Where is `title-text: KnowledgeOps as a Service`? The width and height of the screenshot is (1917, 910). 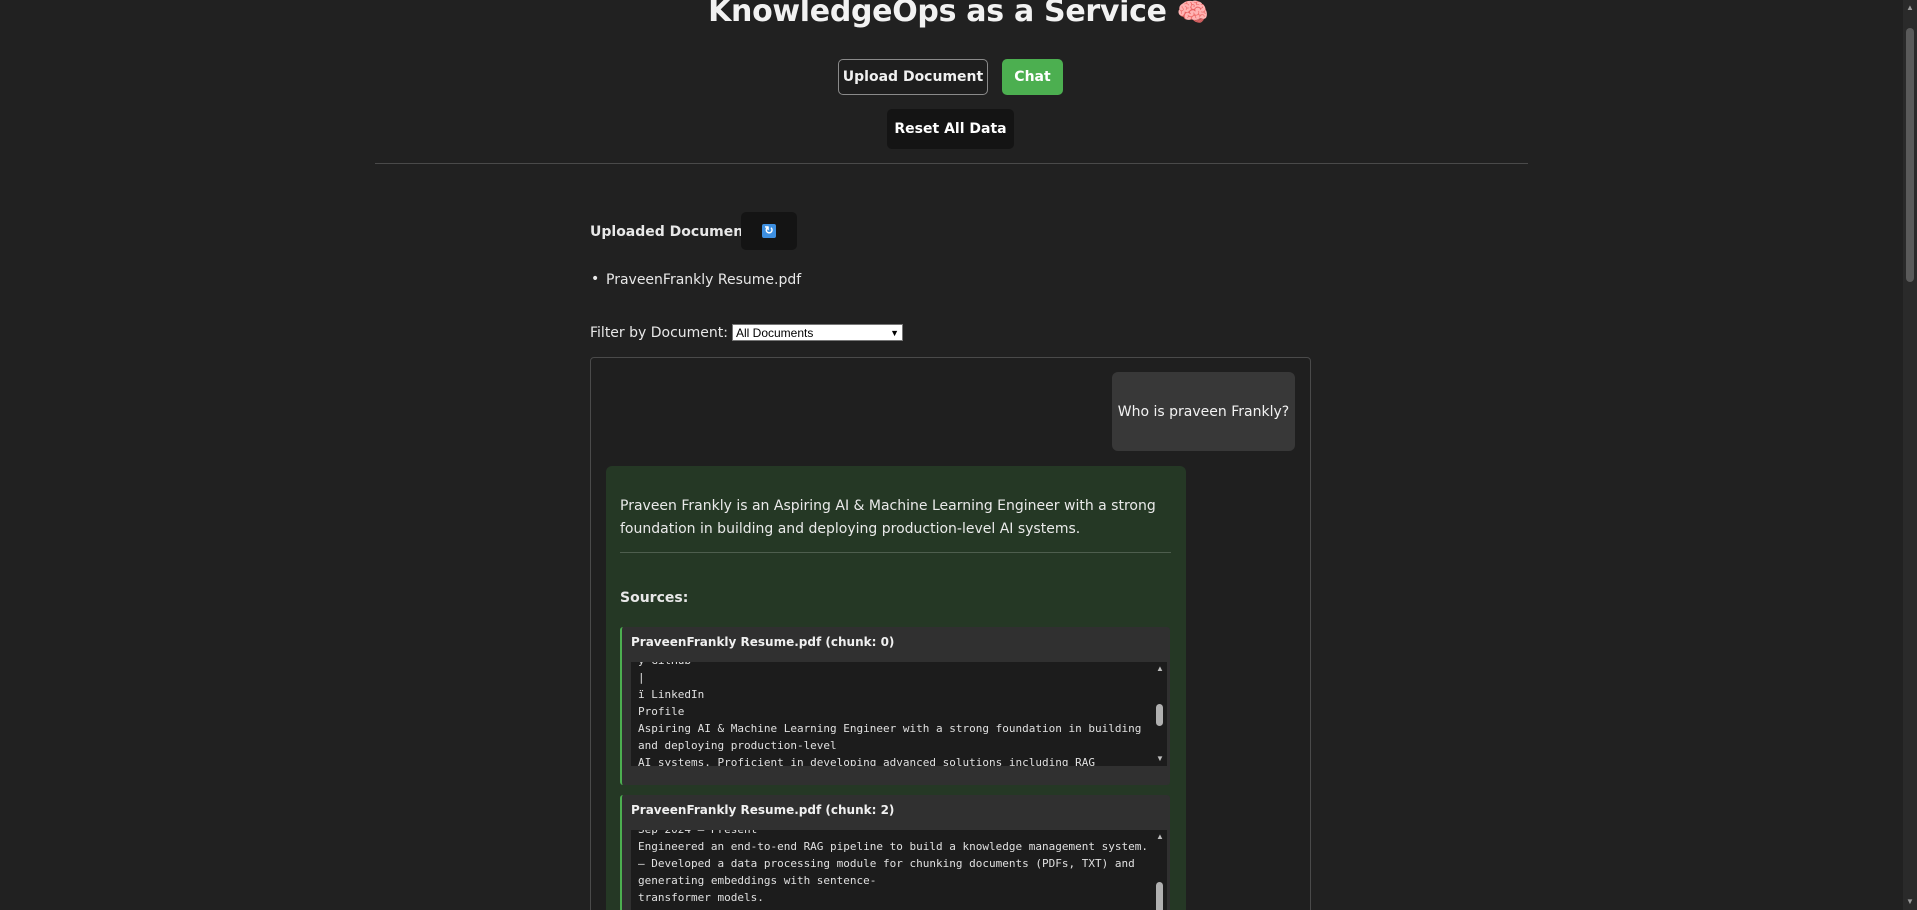
title-text: KnowledgeOps as a Service is located at coordinates (937, 14).